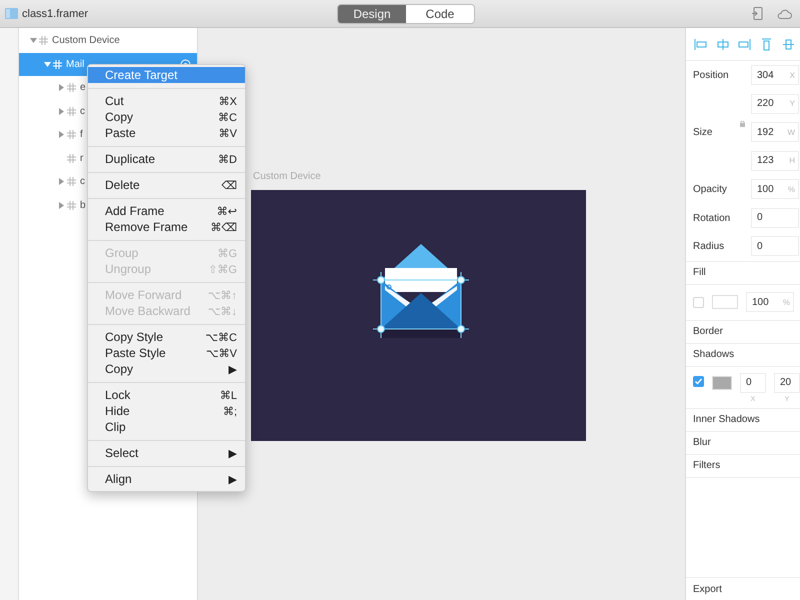 The width and height of the screenshot is (800, 600). Describe the element at coordinates (708, 331) in the screenshot. I see `section-label: Border` at that location.